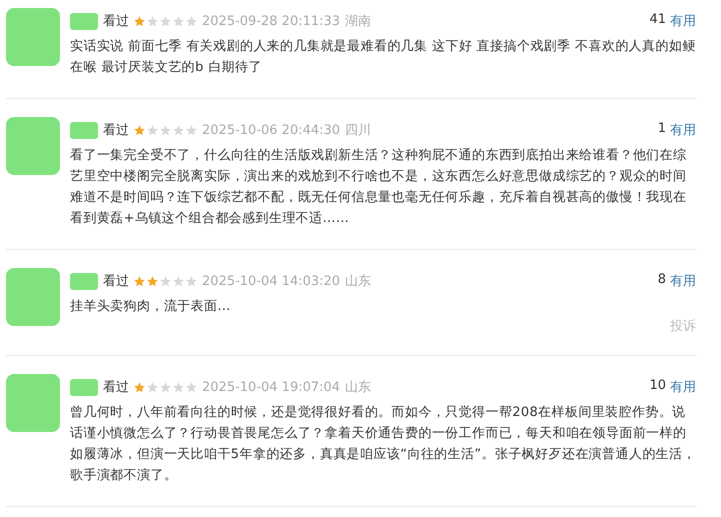  I want to click on review-time: 2025-09-28 20:11:33, so click(271, 21).